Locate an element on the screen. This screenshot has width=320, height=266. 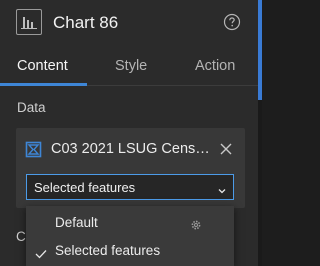
dropdown-item-label: Selected features is located at coordinates (108, 250).